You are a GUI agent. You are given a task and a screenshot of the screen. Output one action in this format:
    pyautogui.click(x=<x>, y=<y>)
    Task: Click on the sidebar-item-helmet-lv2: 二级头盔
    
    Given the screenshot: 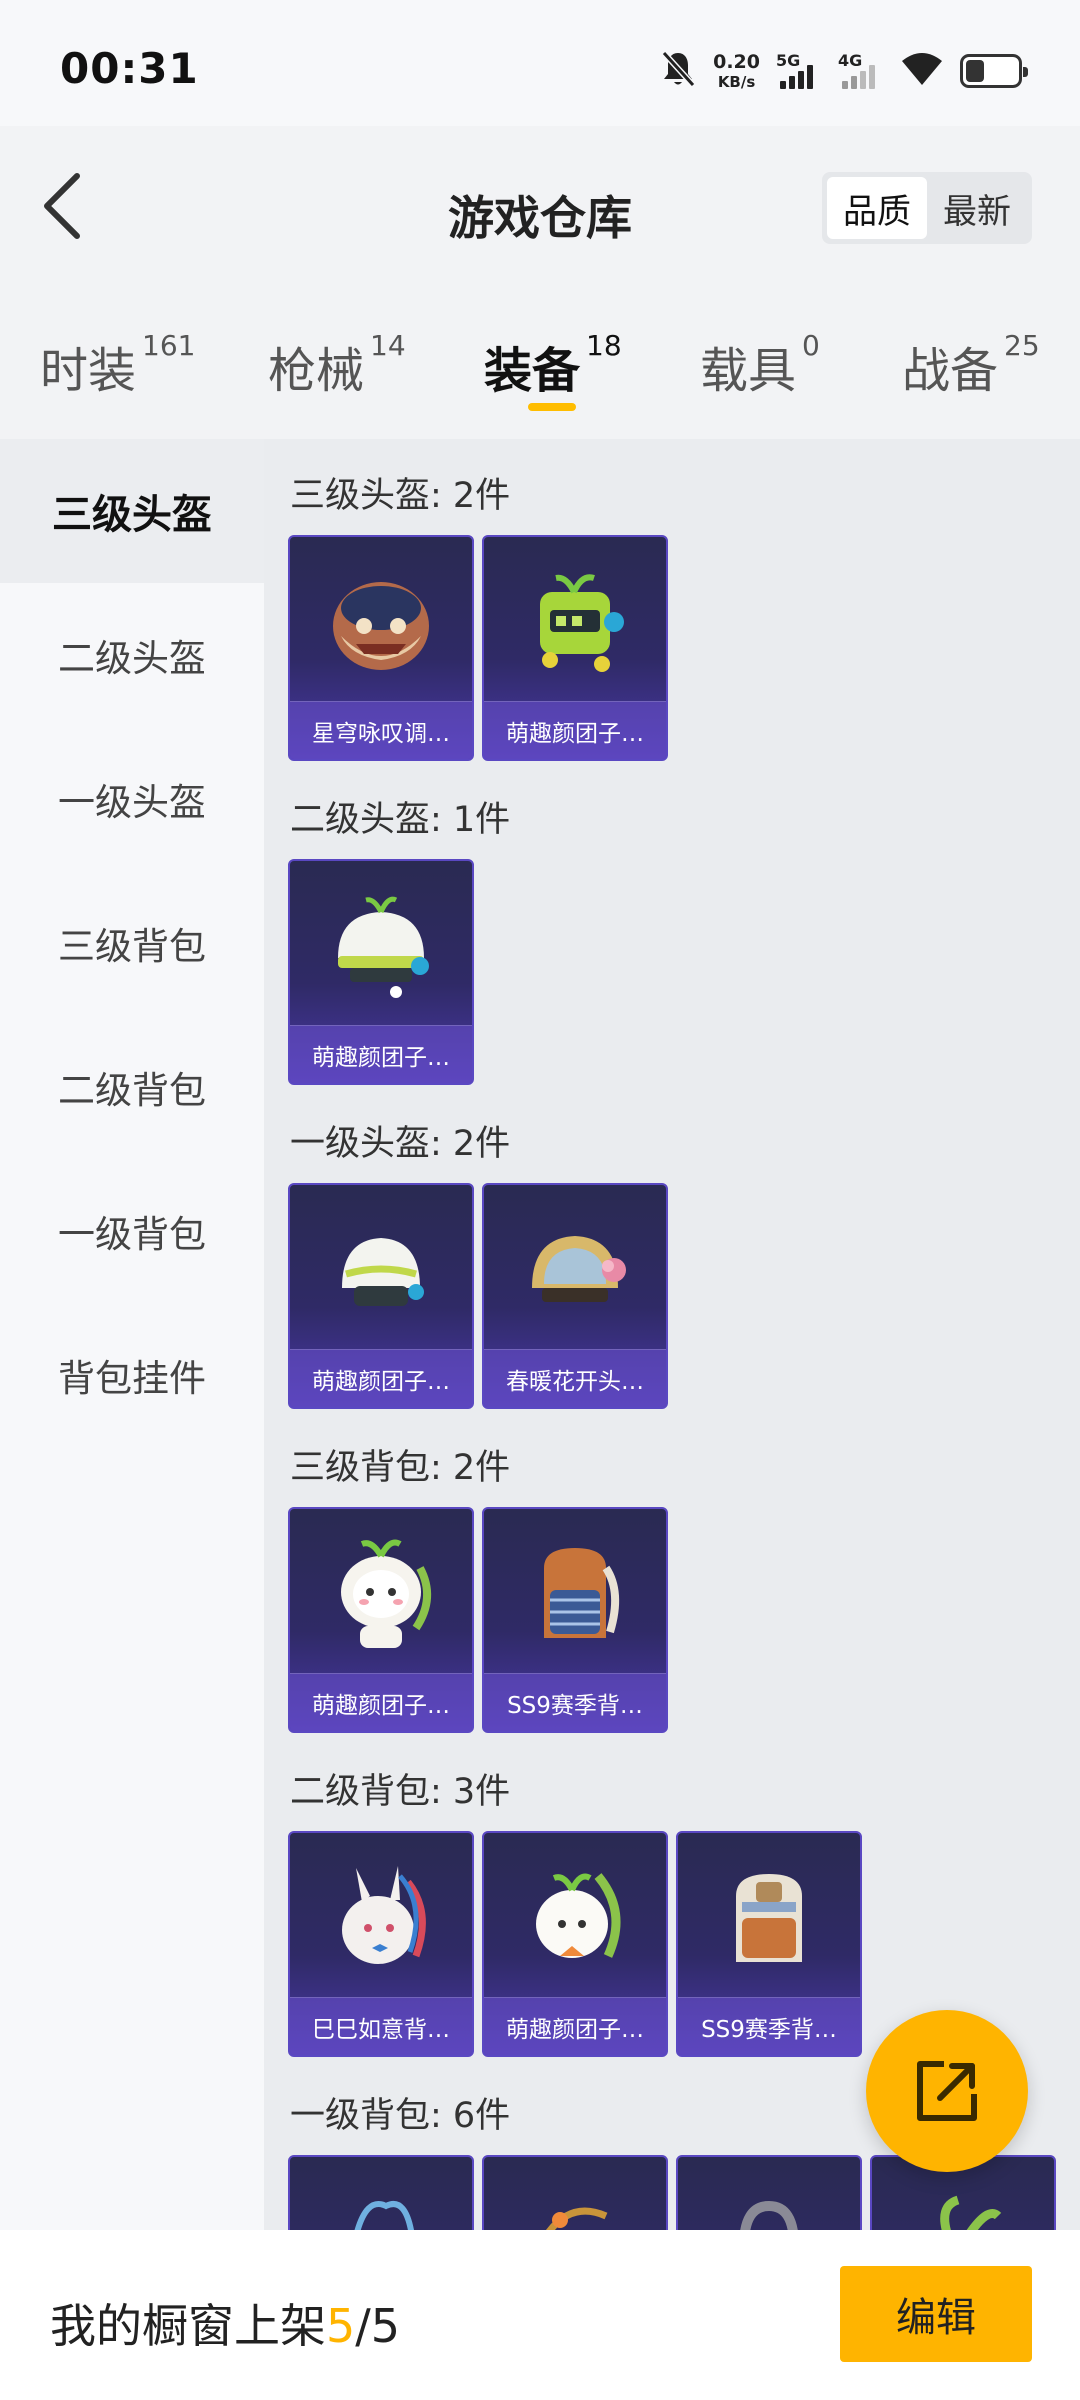 What is the action you would take?
    pyautogui.click(x=132, y=655)
    